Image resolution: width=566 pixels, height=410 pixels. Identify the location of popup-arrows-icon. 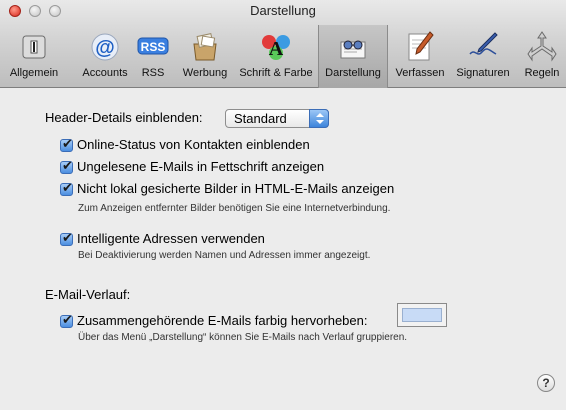
(319, 118).